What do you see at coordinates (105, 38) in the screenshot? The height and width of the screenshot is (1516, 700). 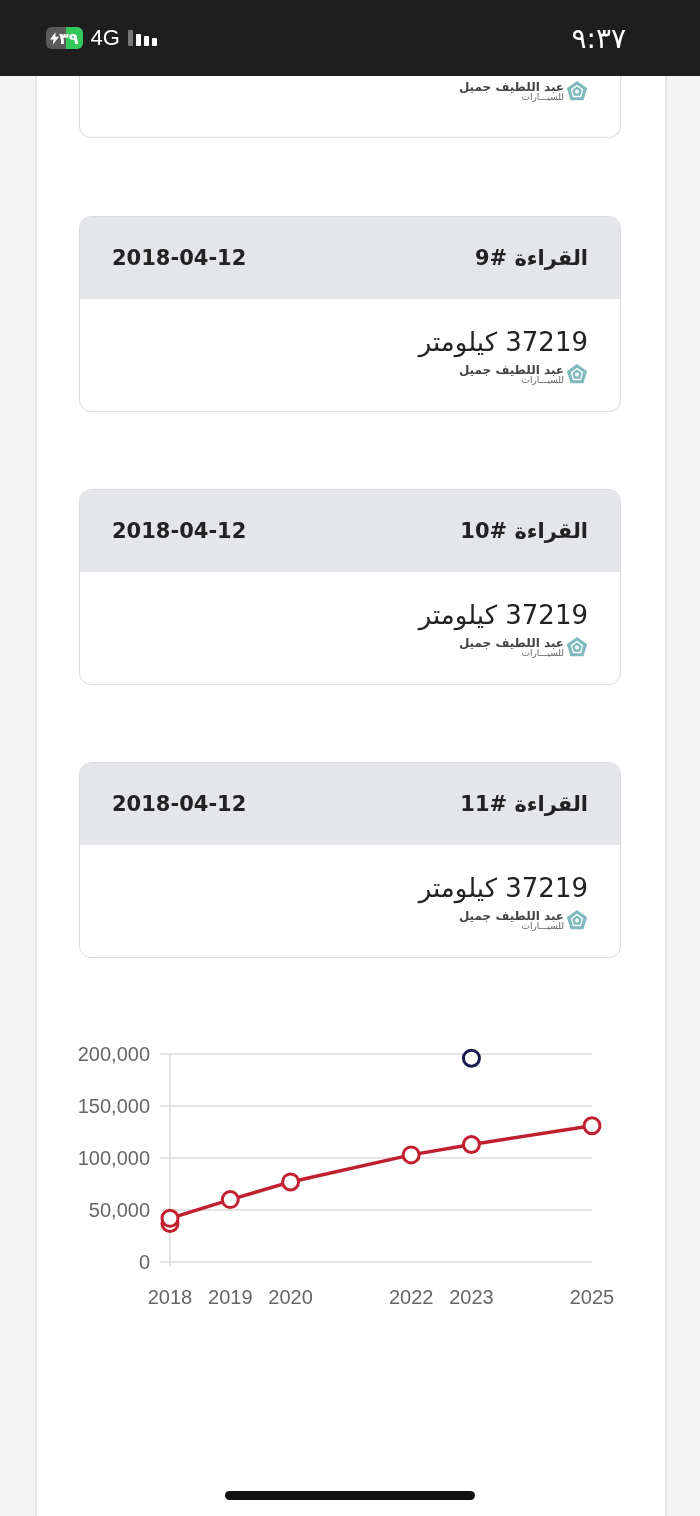 I see `network-label: 4G` at bounding box center [105, 38].